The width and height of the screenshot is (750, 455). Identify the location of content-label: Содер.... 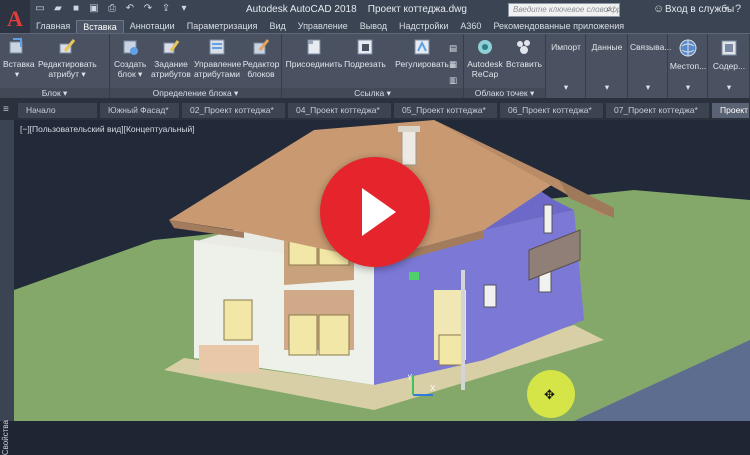
(729, 66).